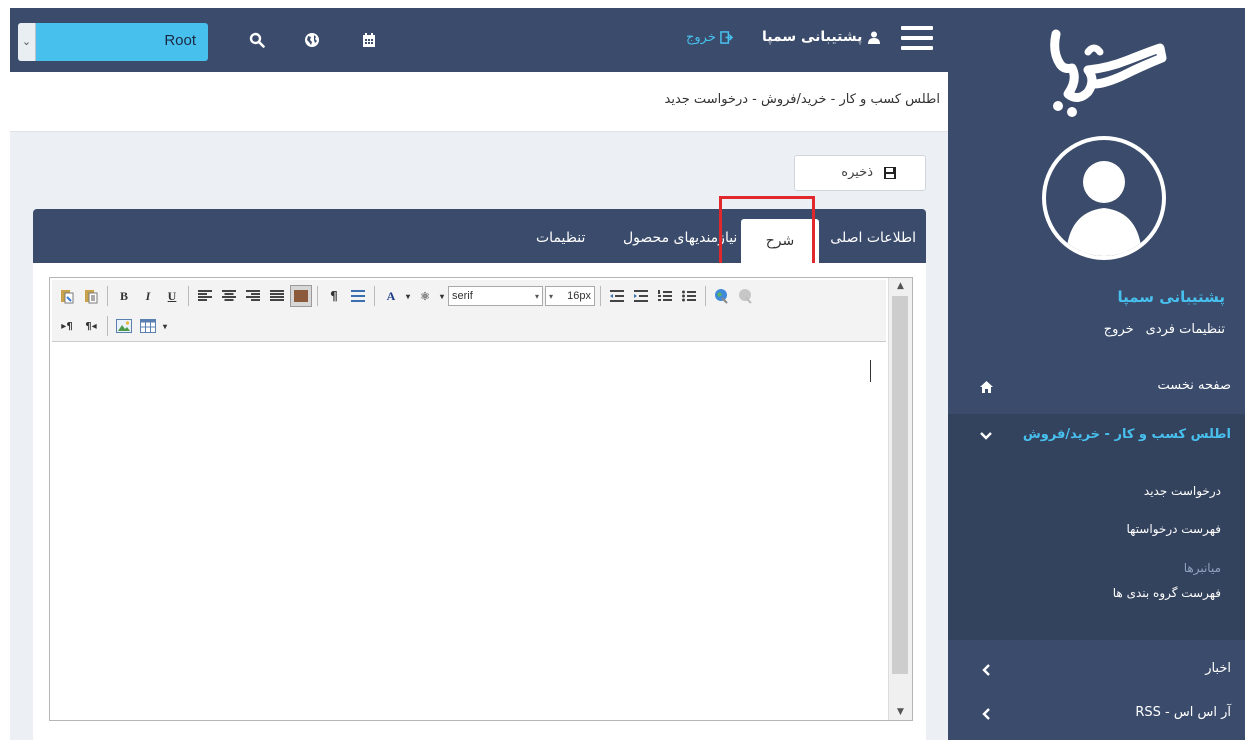 The height and width of the screenshot is (740, 1249). I want to click on insert-link-icon, so click(722, 296).